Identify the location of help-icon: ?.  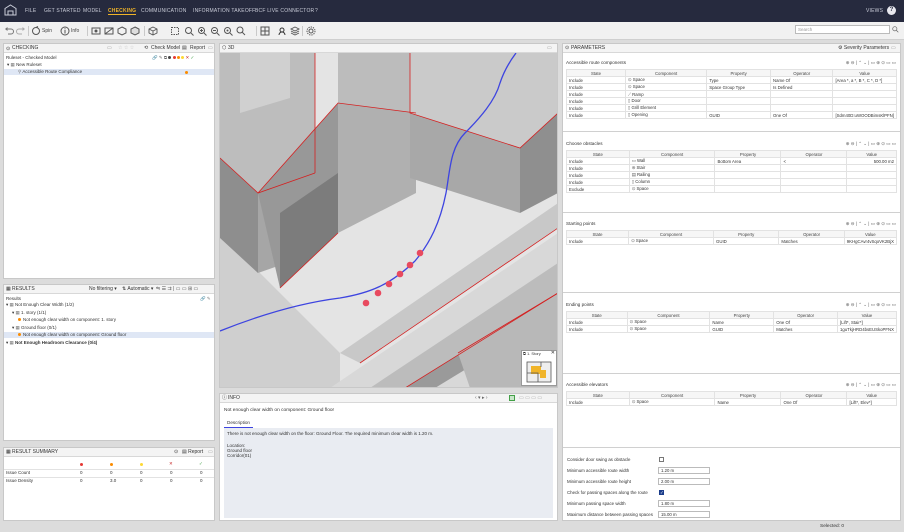
(891, 10).